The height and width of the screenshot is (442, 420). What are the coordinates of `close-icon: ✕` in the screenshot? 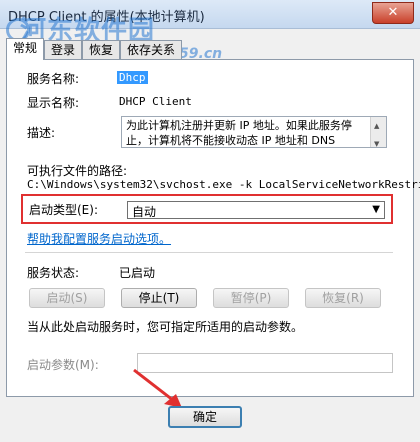 It's located at (393, 12).